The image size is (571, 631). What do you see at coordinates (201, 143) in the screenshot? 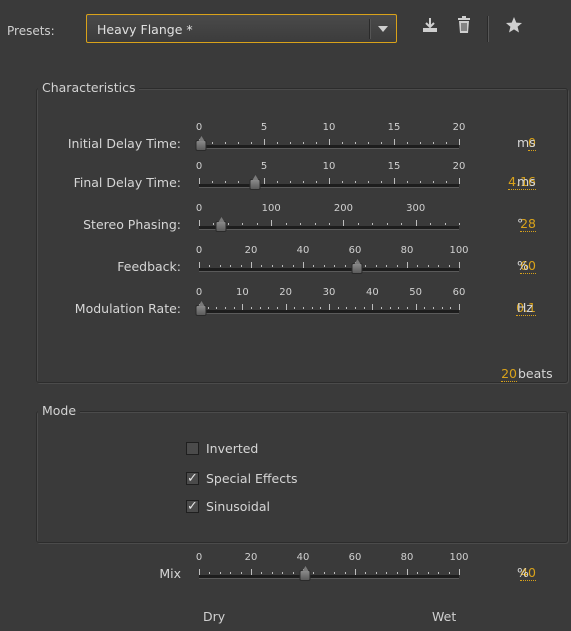
I see `initial-delay-time-slider-thumb` at bounding box center [201, 143].